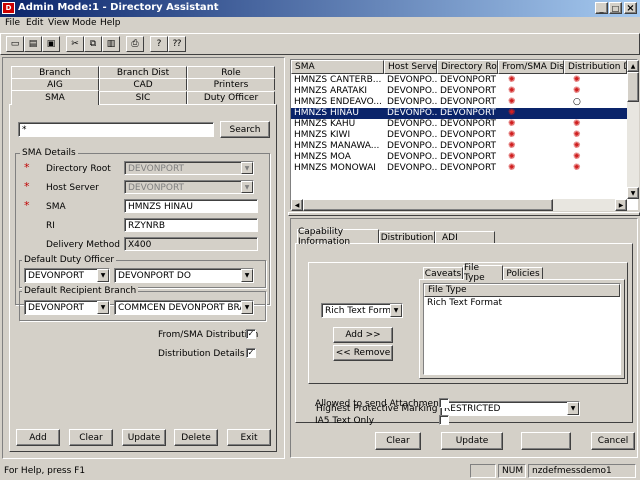 This screenshot has height=480, width=640. Describe the element at coordinates (184, 275) in the screenshot. I see `duty-officer-select: DEVONPORT DO ▼` at that location.